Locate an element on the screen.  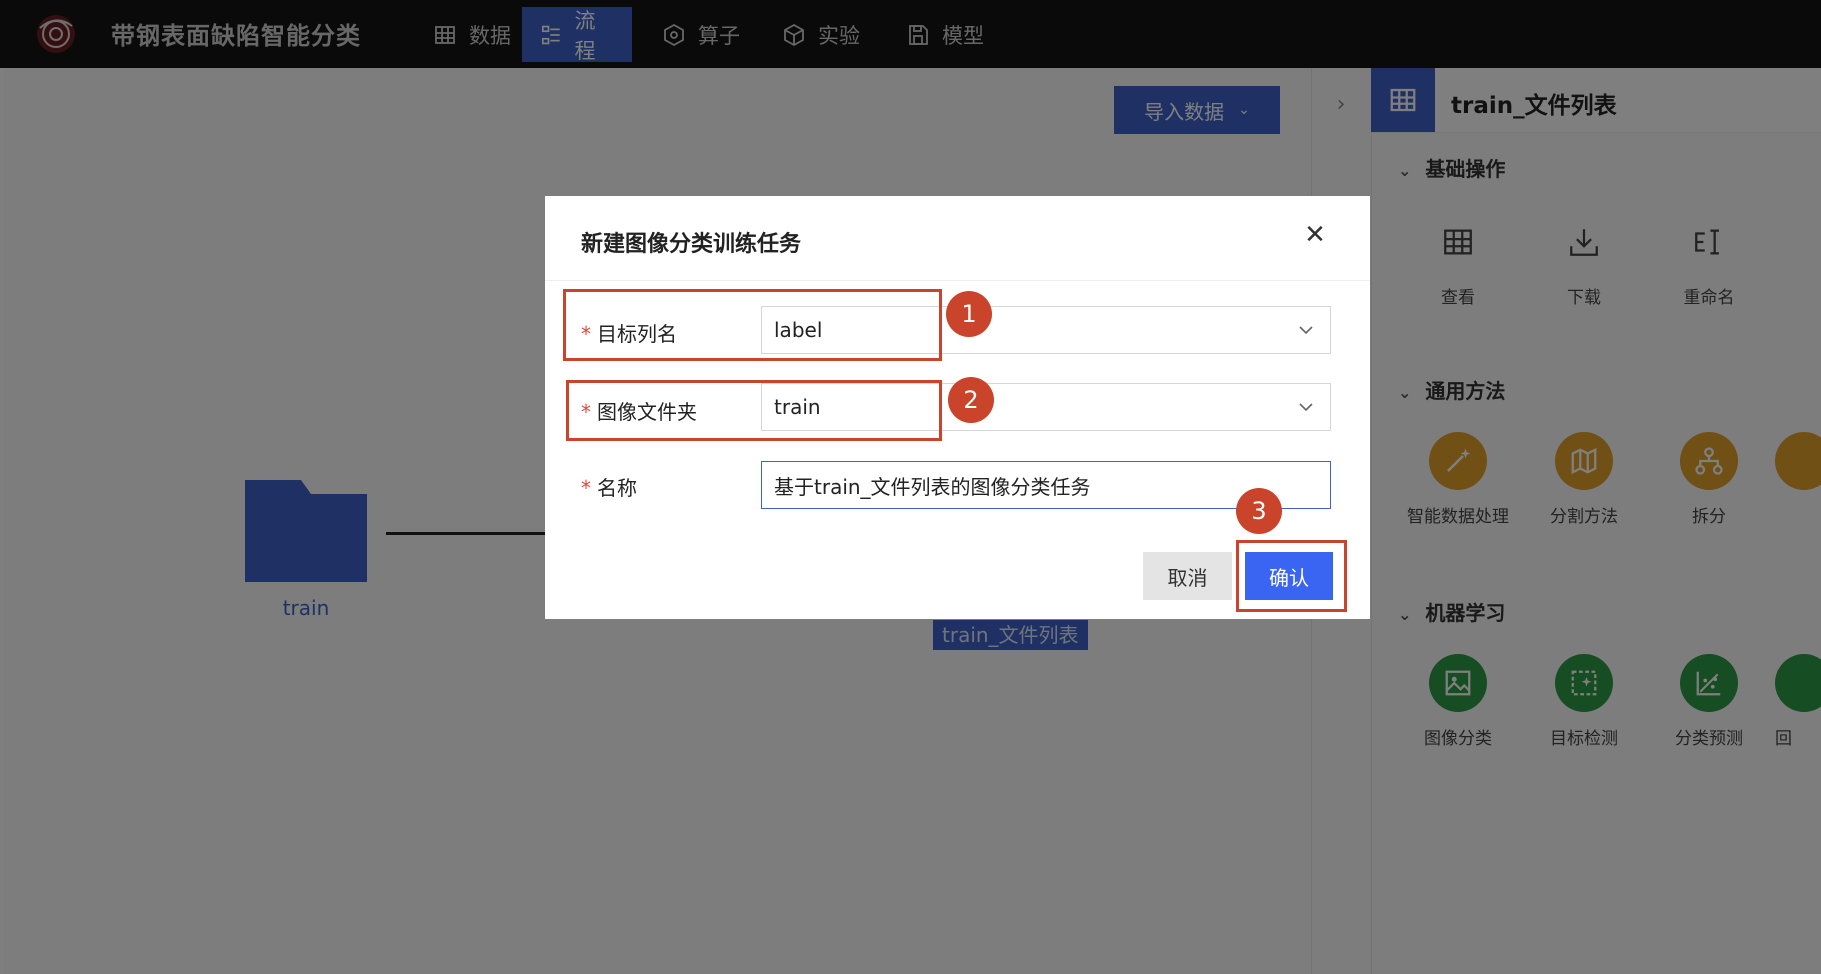
name-value: 基于train_文件列表的图像分类任务 is located at coordinates (932, 486).